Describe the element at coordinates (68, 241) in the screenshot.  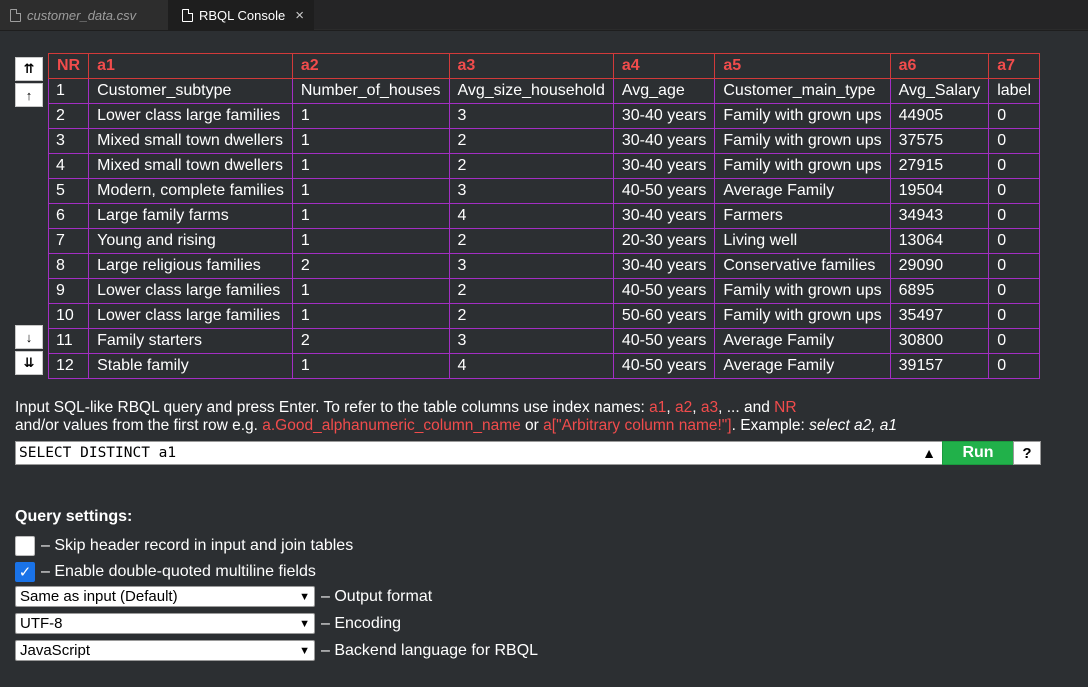
I see `cell-nr: 7` at that location.